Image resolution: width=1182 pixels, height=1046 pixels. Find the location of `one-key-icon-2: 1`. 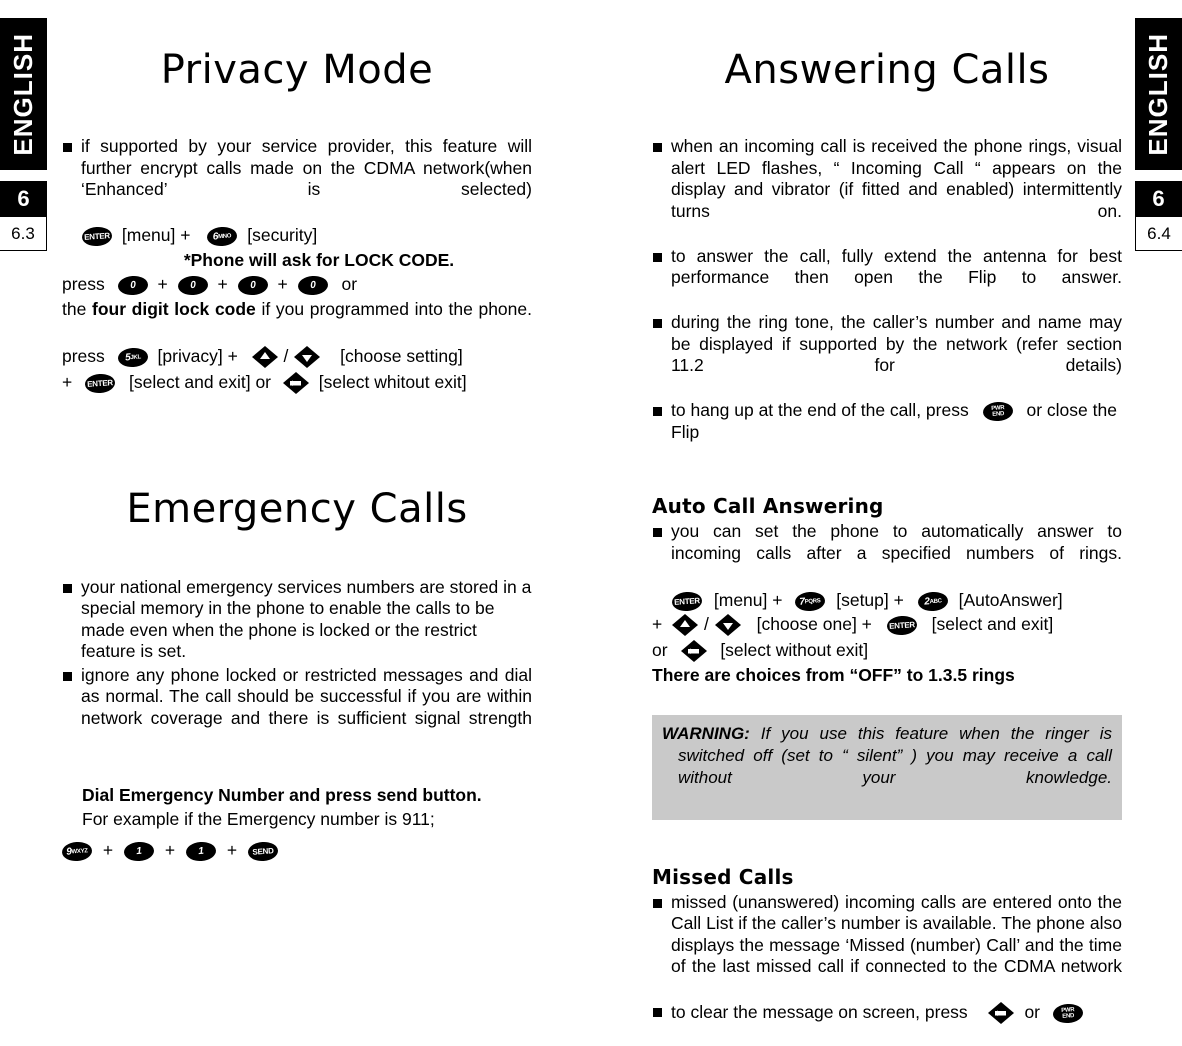

one-key-icon-2: 1 is located at coordinates (201, 851).